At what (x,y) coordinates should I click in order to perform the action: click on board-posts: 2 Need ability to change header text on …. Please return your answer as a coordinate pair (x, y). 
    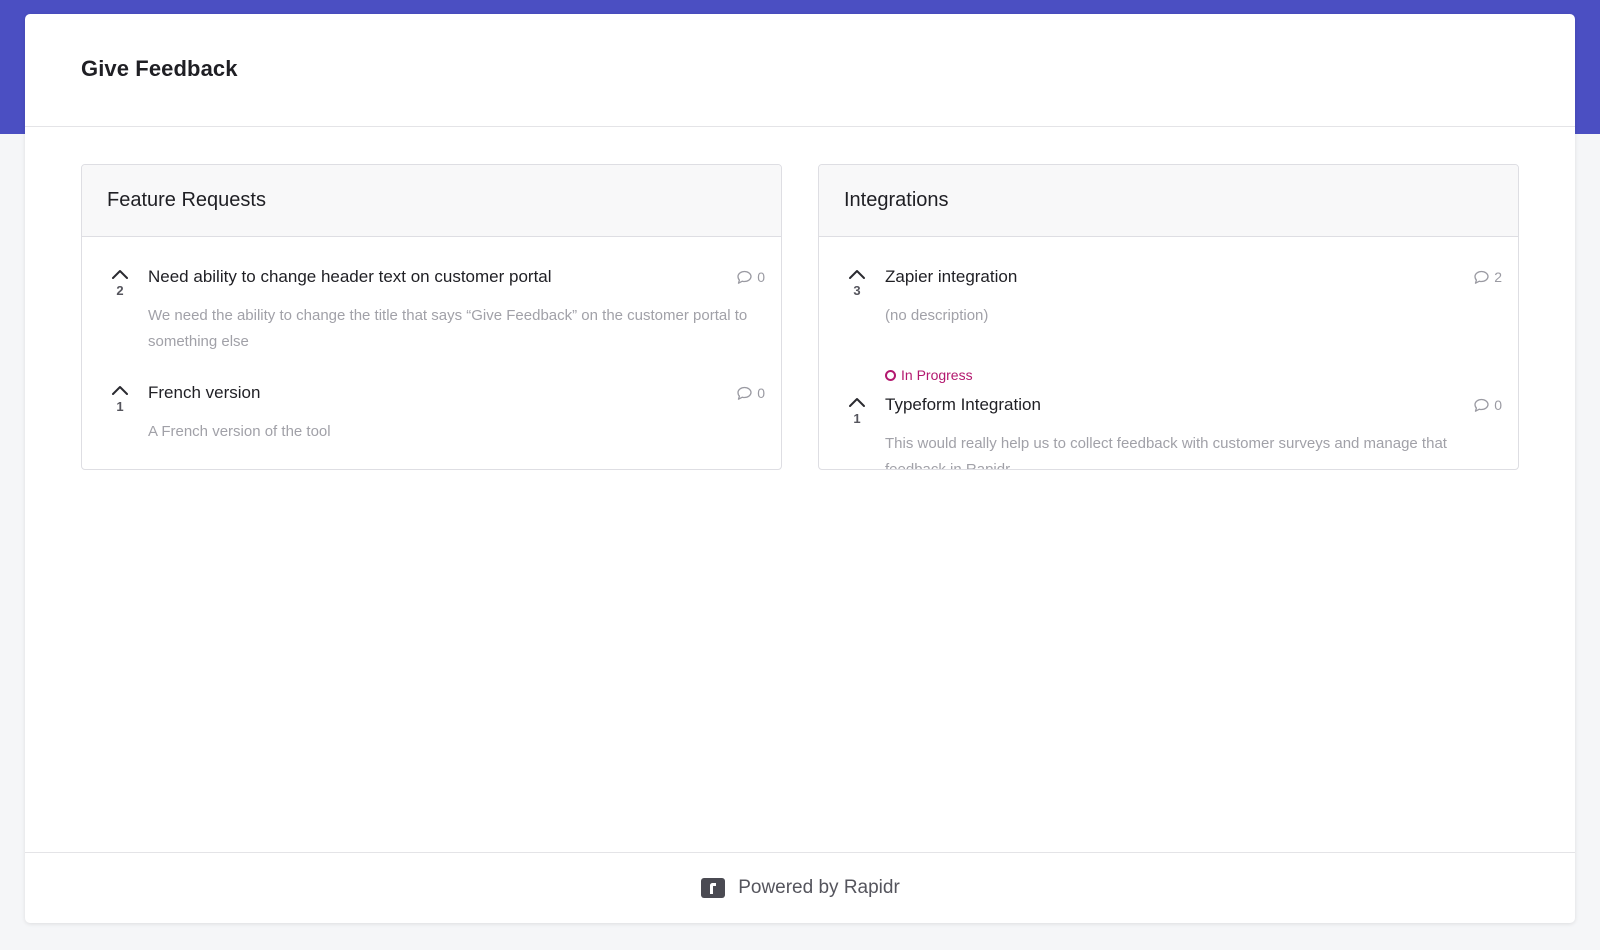
    Looking at the image, I should click on (431, 353).